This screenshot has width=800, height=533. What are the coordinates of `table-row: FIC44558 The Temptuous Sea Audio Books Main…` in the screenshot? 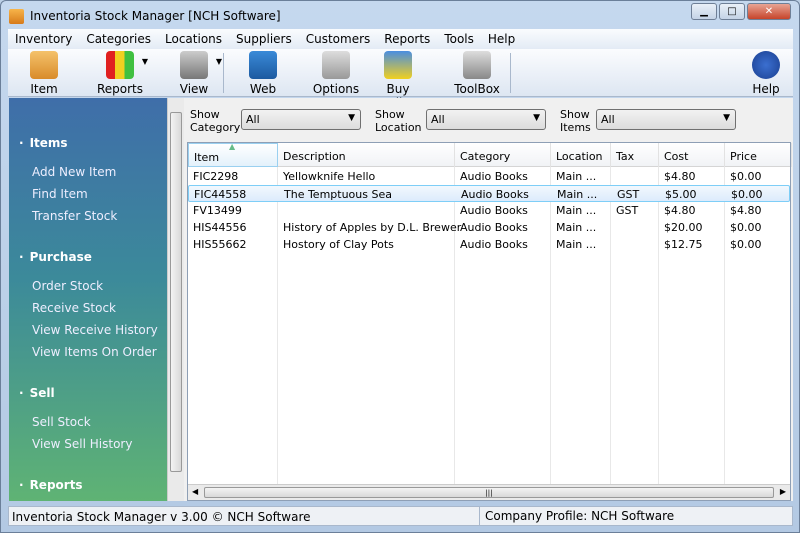 It's located at (489, 193).